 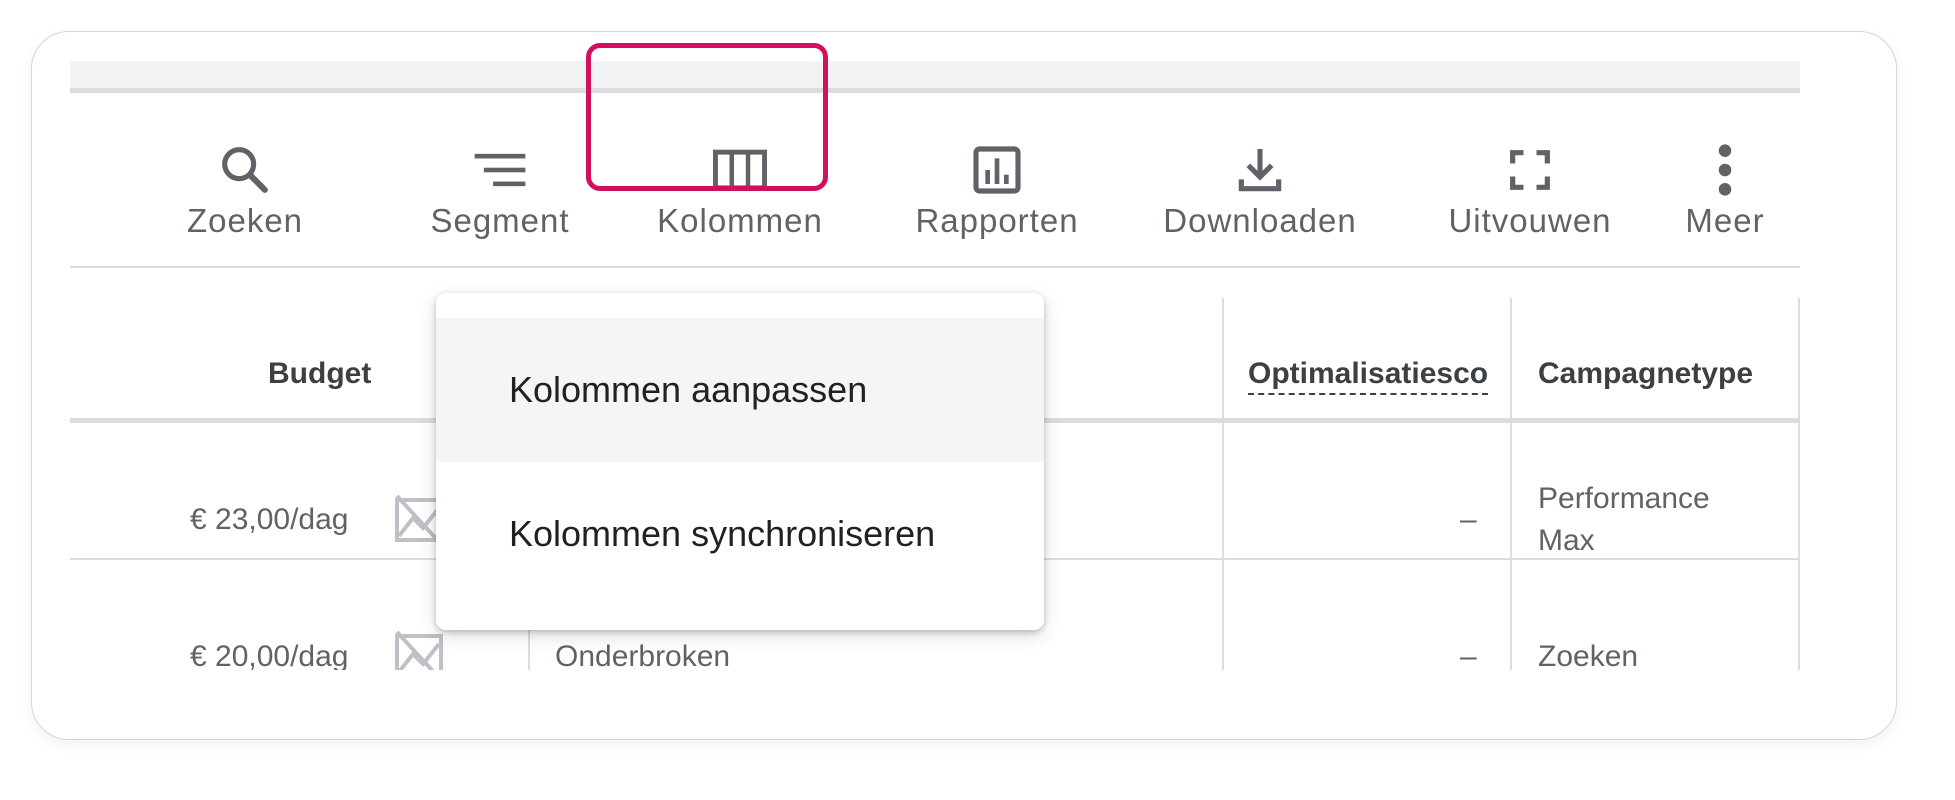 What do you see at coordinates (1657, 378) in the screenshot?
I see `header-campaign-type: Campagnetype` at bounding box center [1657, 378].